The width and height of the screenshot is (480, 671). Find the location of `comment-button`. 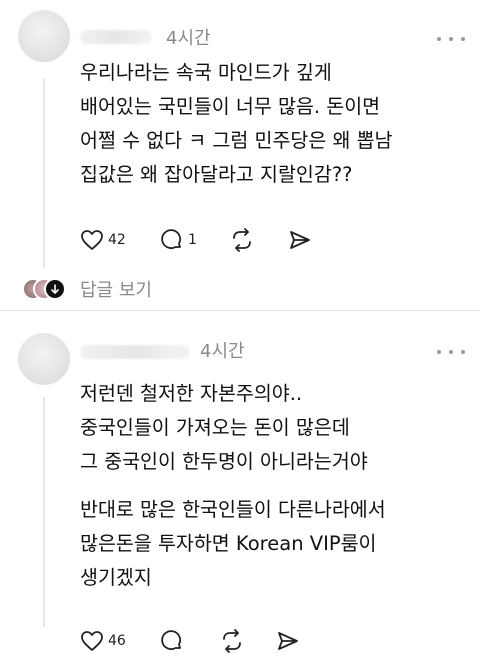

comment-button is located at coordinates (172, 641).